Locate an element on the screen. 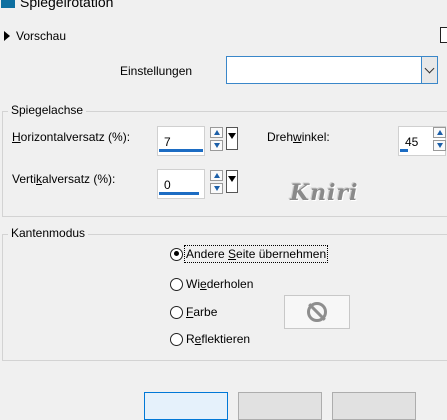  expand-arrow-icon is located at coordinates (7, 36).